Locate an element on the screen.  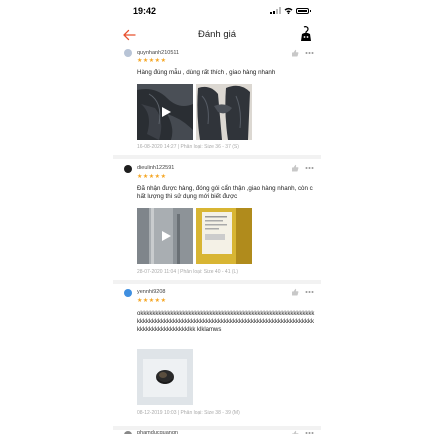
page-title: Đánh giá is located at coordinates (217, 34).